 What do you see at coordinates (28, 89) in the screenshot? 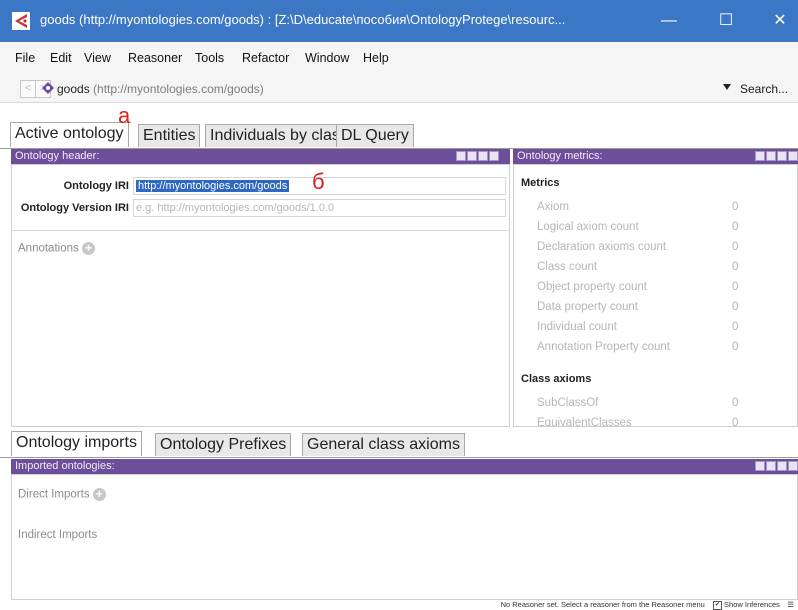
I see `back-button: <` at bounding box center [28, 89].